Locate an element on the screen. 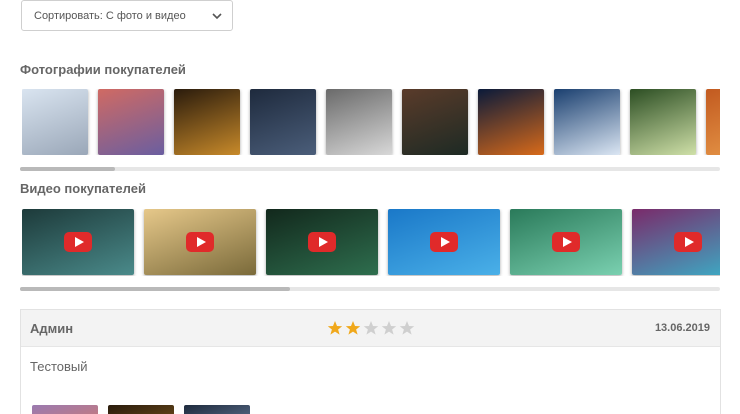 Image resolution: width=740 pixels, height=414 pixels. dolphins-video is located at coordinates (444, 242).